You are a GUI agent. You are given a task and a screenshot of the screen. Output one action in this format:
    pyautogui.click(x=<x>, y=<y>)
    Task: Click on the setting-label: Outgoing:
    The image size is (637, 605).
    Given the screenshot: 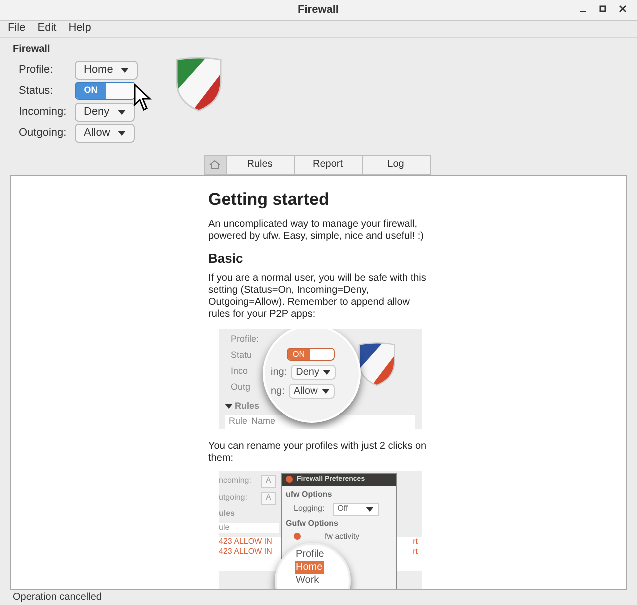 What is the action you would take?
    pyautogui.click(x=43, y=133)
    